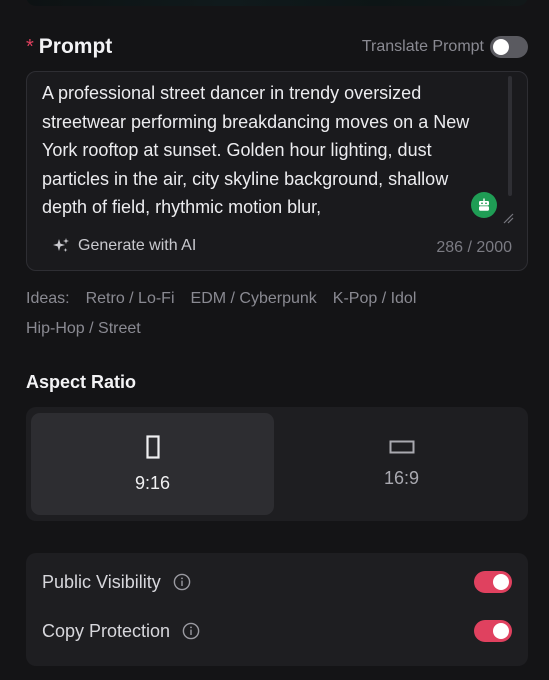  I want to click on public-visibility-label: Public Visibility, so click(101, 581).